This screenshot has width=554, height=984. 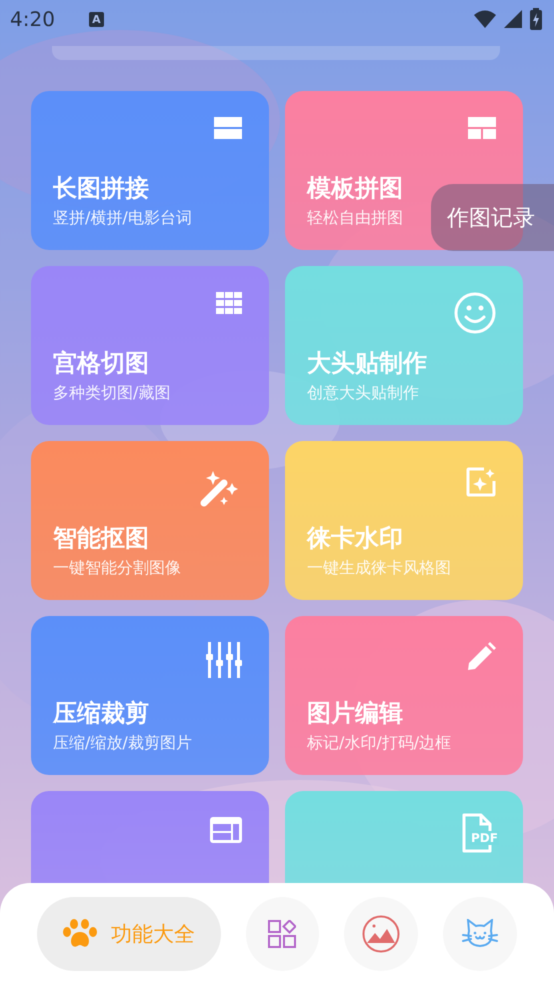 I want to click on feature-card: 宫格切图 多种类切图/藏图, so click(x=150, y=345).